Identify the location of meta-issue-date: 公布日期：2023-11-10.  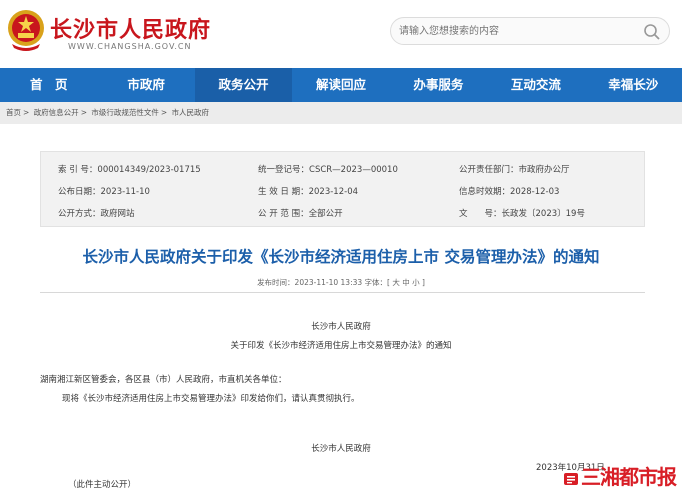
(104, 192).